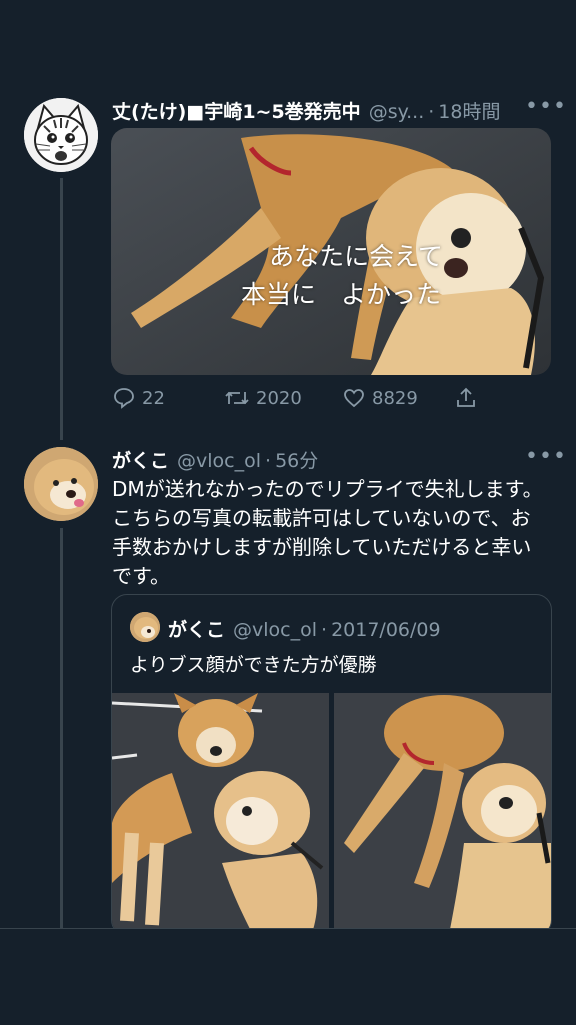  I want to click on timestamp: 56分, so click(296, 459).